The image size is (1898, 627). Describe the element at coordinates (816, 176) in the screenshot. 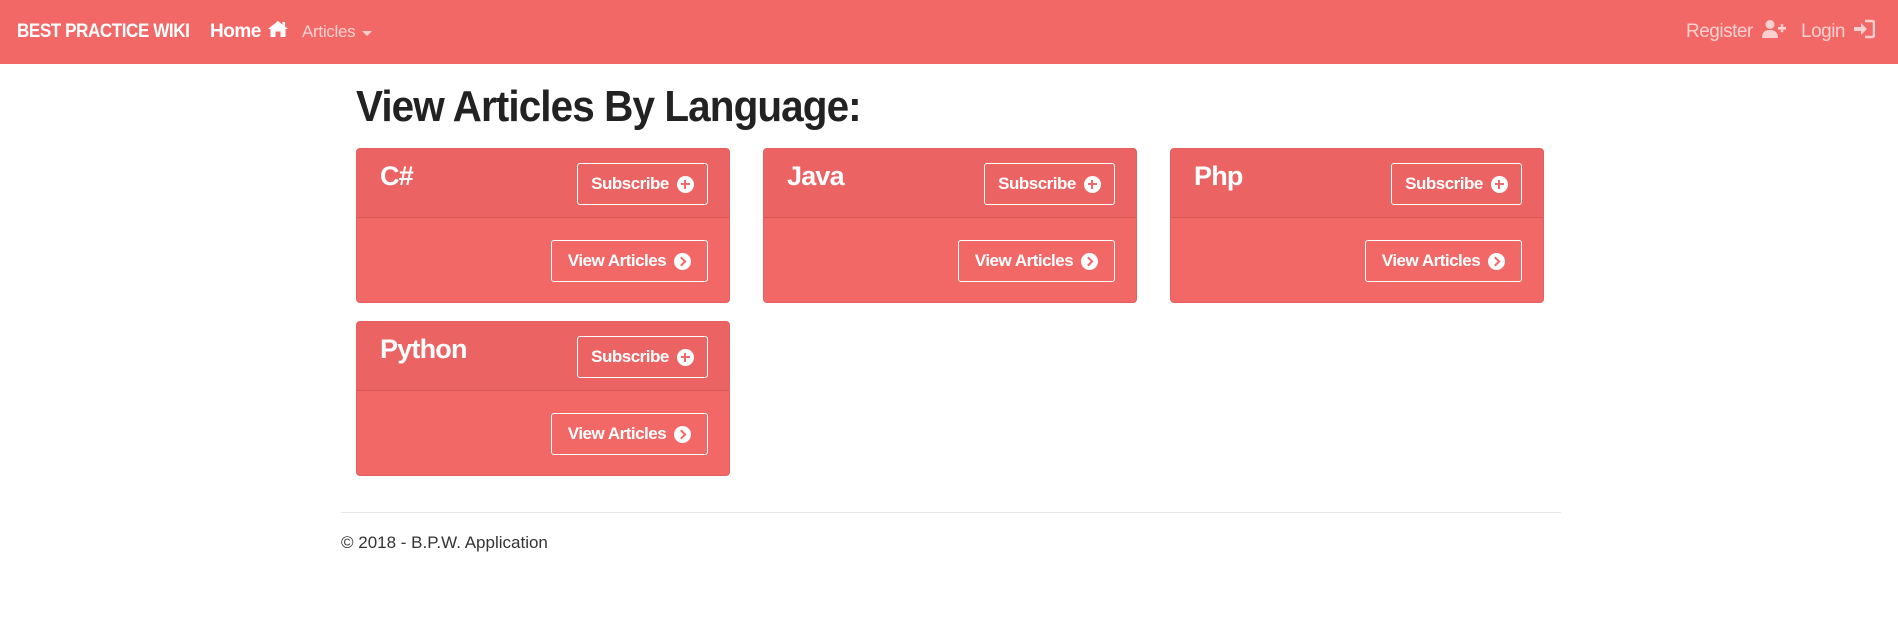

I see `language-name: Java` at that location.